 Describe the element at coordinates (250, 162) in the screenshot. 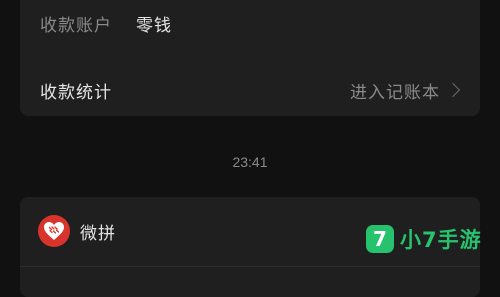

I see `message-timestamp: 23:41` at that location.